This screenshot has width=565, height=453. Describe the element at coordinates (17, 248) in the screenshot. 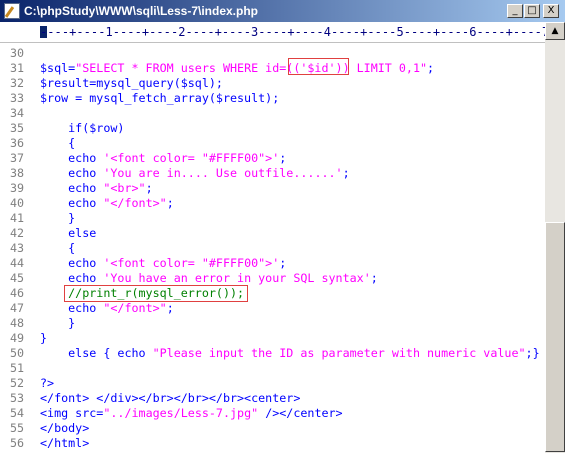

I see `line-number: 43` at that location.